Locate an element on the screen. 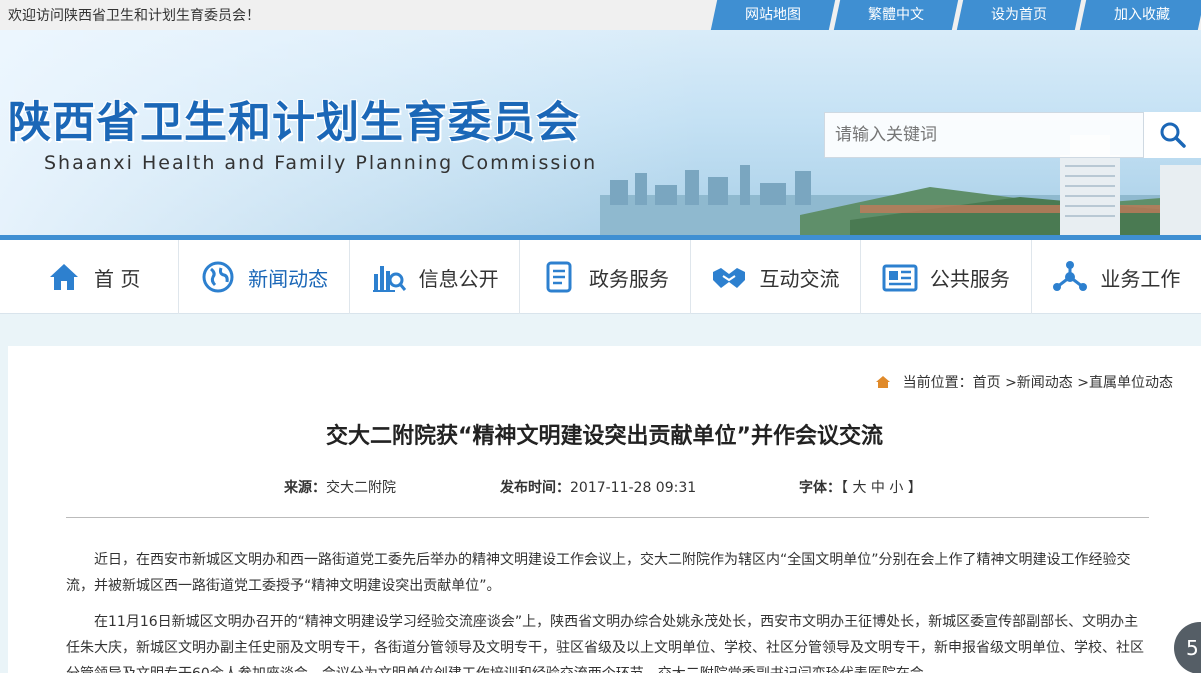  nav-item-news: 新闻动态 is located at coordinates (263, 277).